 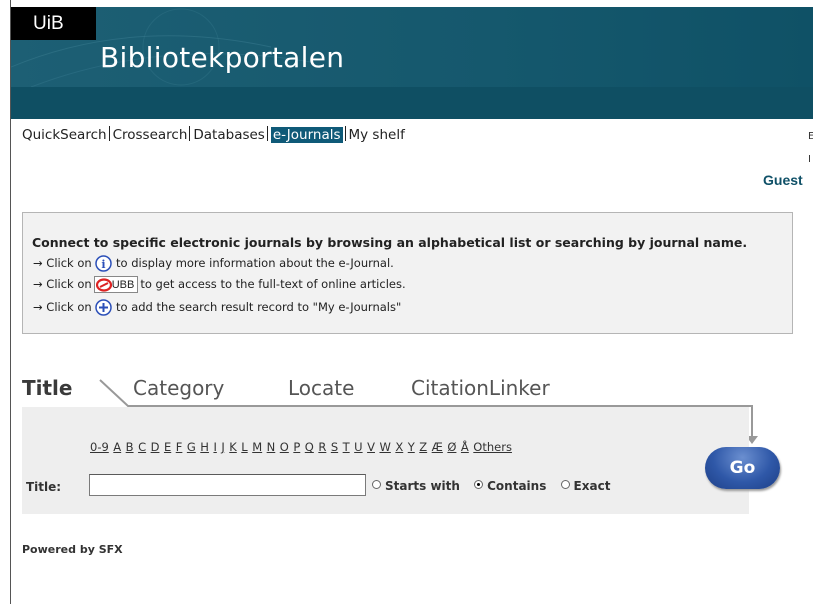 I want to click on add-plus-icon, so click(x=104, y=307).